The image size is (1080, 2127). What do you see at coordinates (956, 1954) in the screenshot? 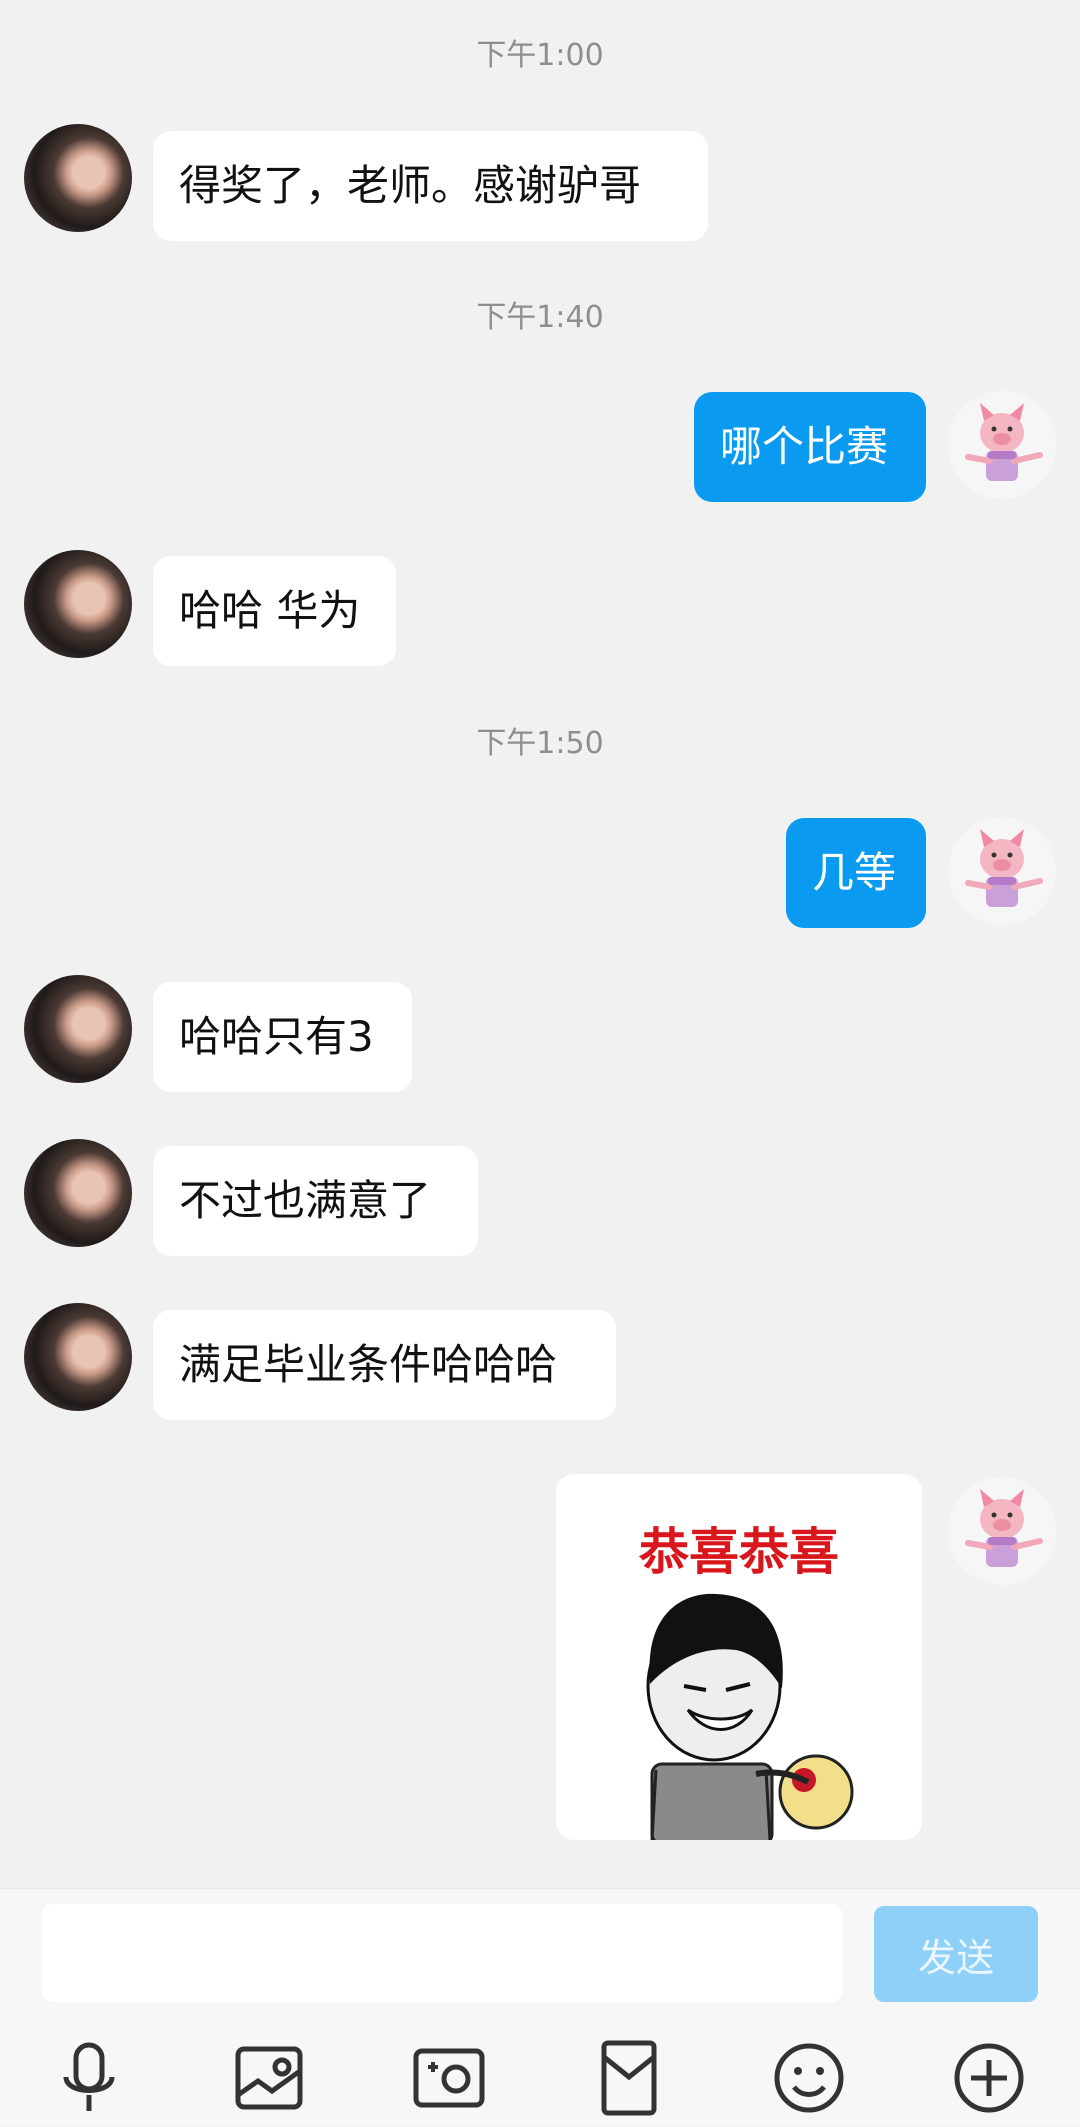
I see `send-button: 发送` at bounding box center [956, 1954].